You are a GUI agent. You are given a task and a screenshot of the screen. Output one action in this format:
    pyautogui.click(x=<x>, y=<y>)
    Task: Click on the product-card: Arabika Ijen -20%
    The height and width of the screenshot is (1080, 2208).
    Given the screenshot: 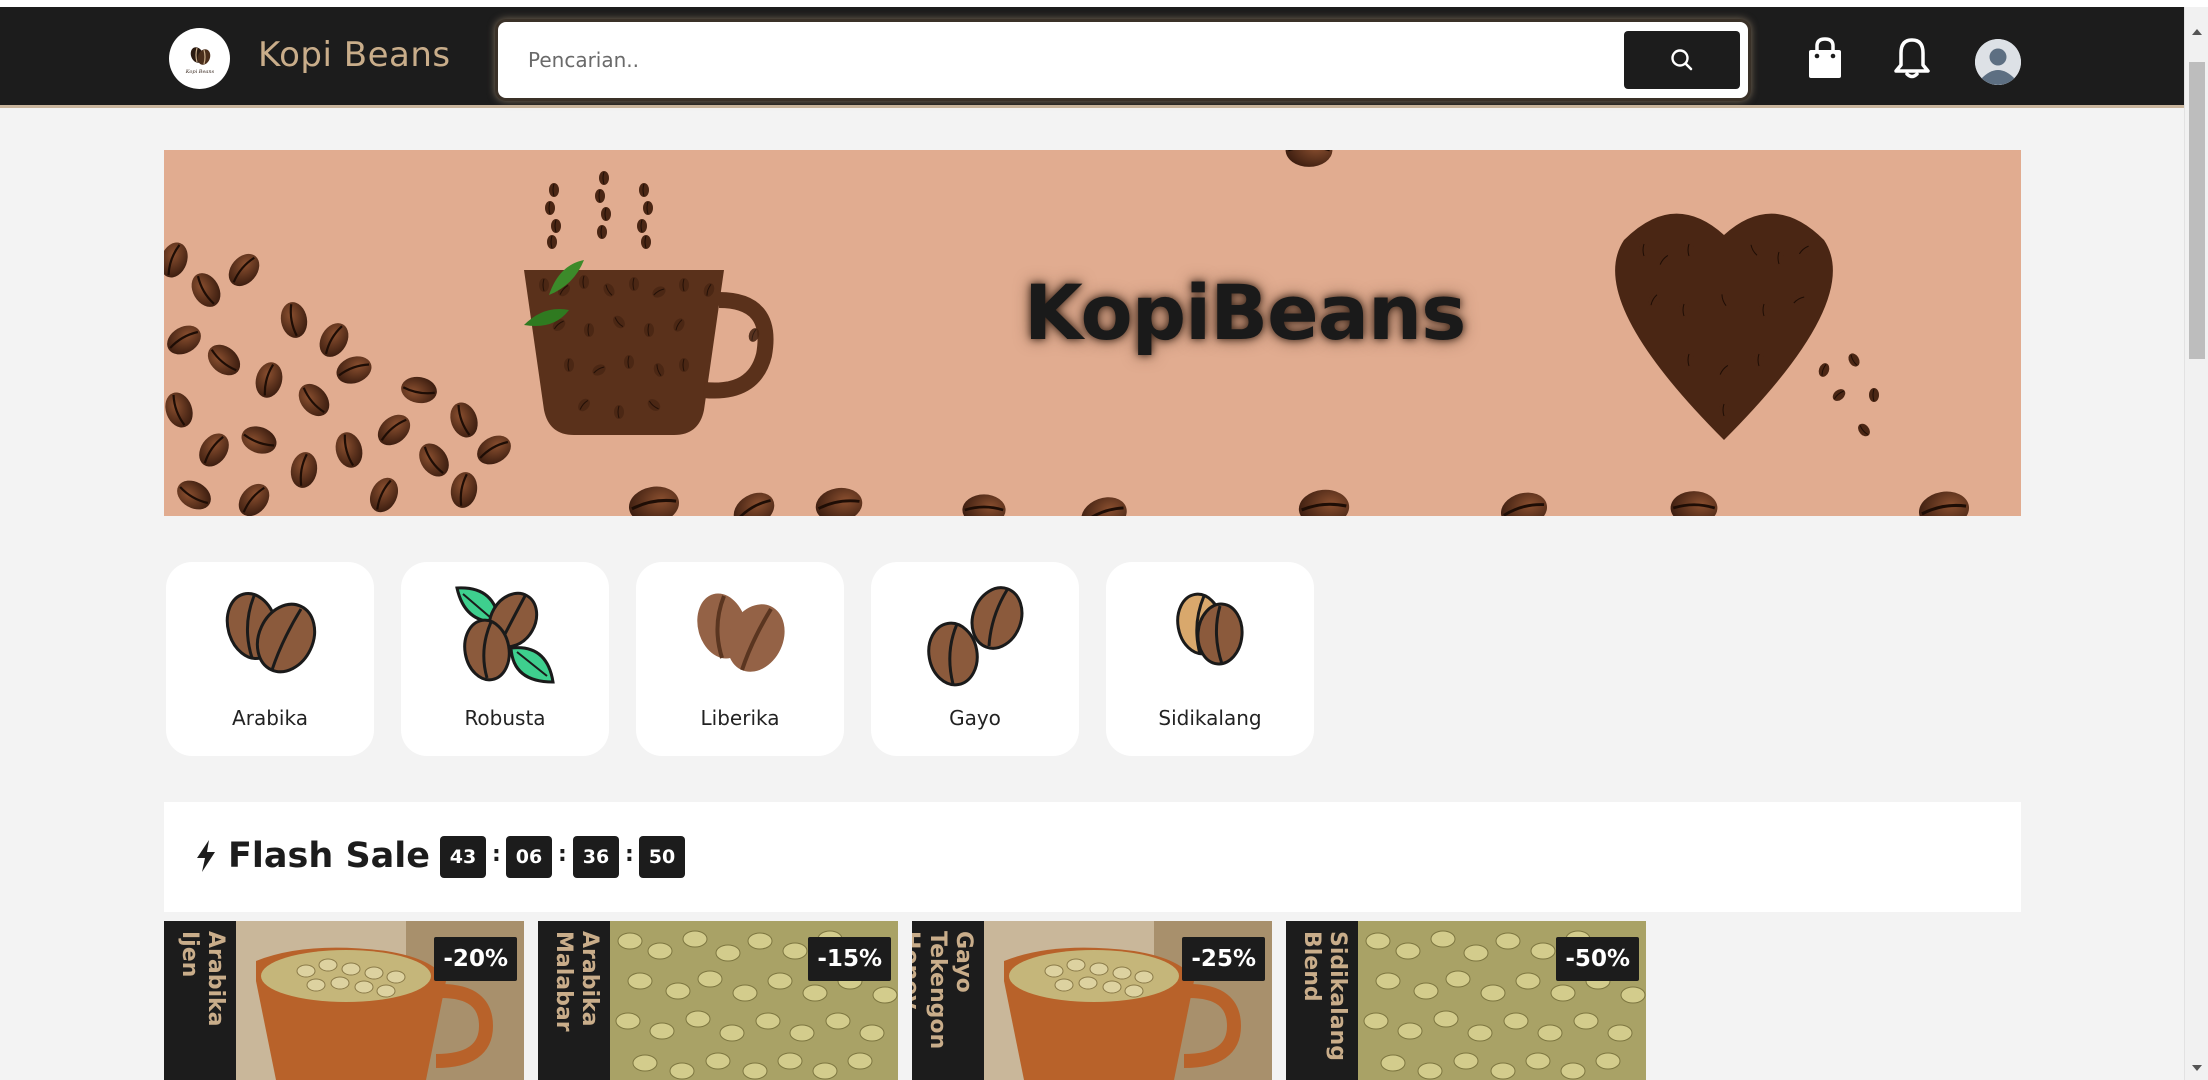 What is the action you would take?
    pyautogui.click(x=344, y=1000)
    